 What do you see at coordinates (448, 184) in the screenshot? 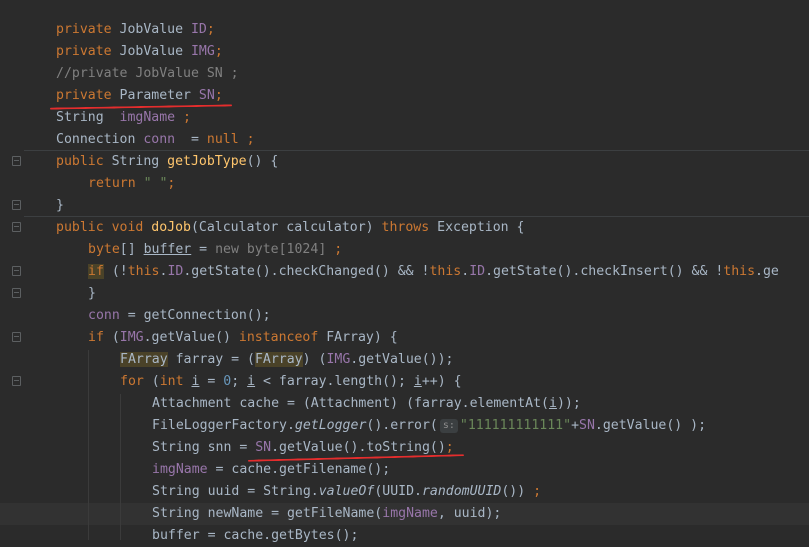
I see `code-line: return " ";` at bounding box center [448, 184].